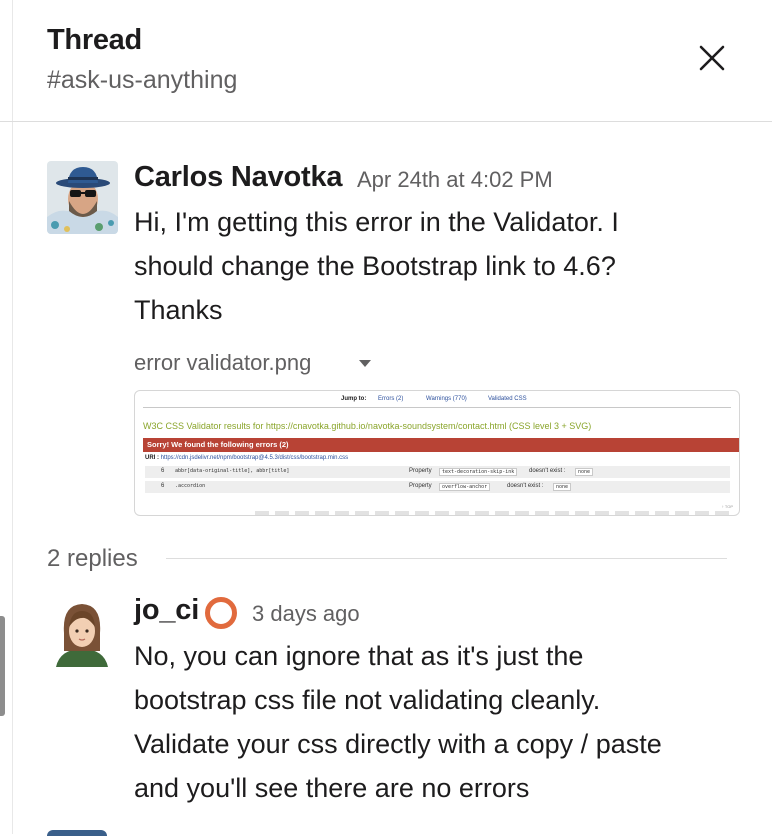 This screenshot has width=772, height=836. Describe the element at coordinates (222, 363) in the screenshot. I see `attachment-filename: error validator.png` at that location.